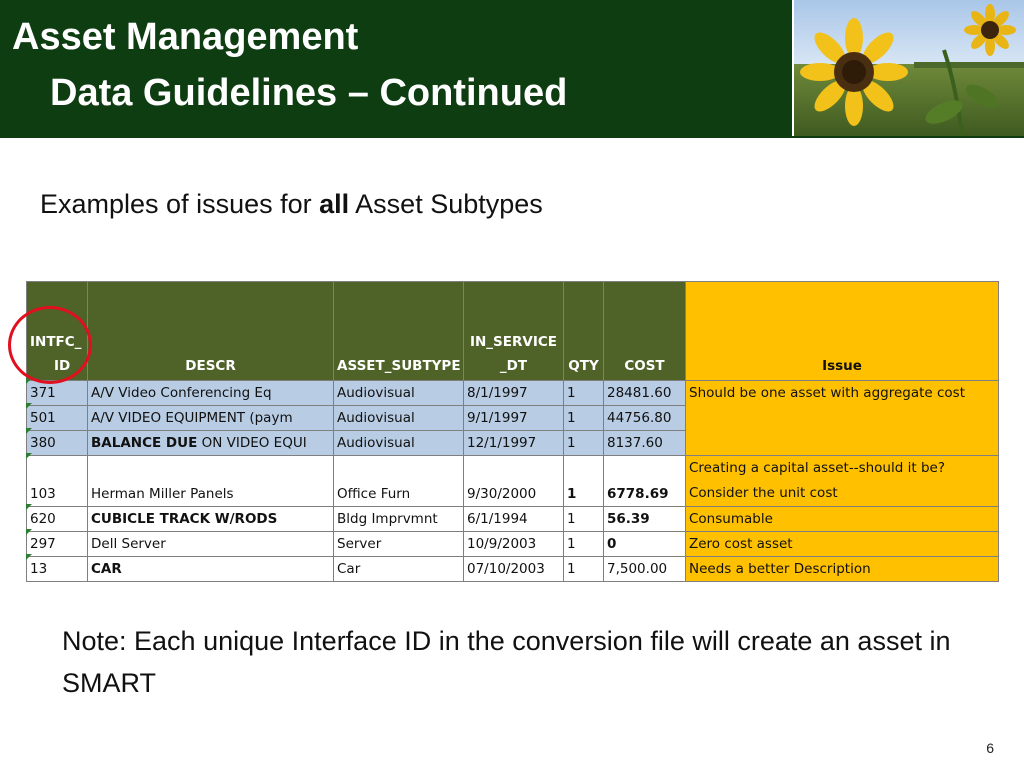  What do you see at coordinates (57, 519) in the screenshot?
I see `cell-id: 620` at bounding box center [57, 519].